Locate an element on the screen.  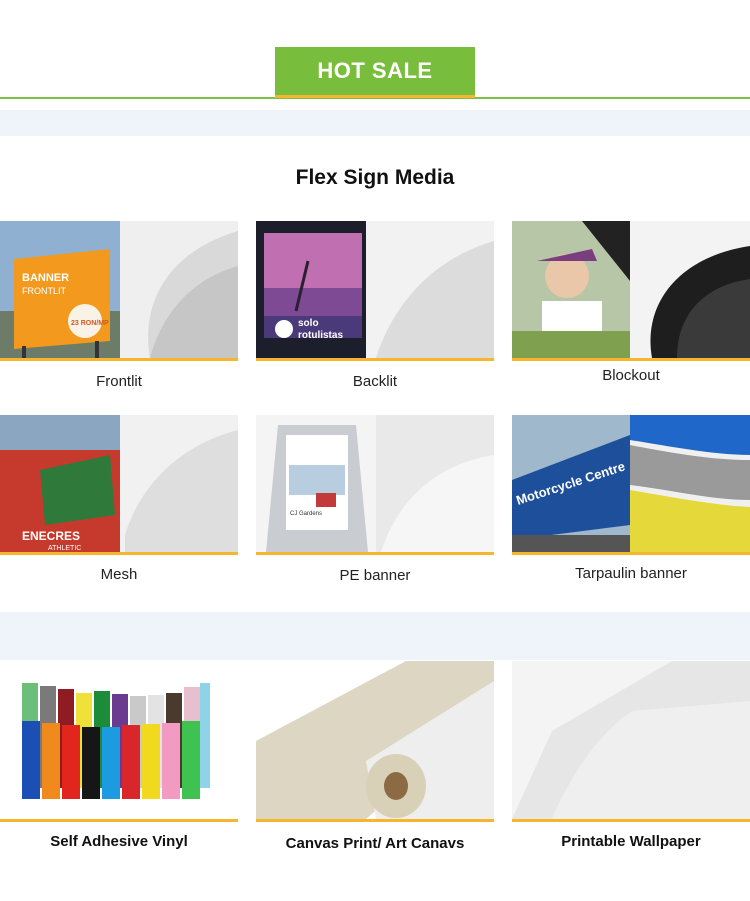
frontlit-sign-text-2: FRONTLIT is located at coordinates (44, 291).